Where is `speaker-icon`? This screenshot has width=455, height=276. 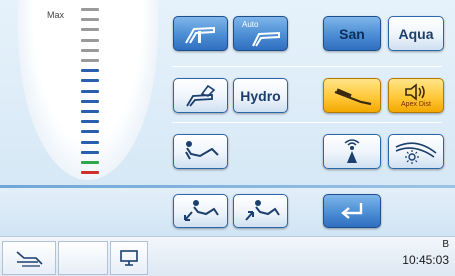 speaker-icon is located at coordinates (415, 91).